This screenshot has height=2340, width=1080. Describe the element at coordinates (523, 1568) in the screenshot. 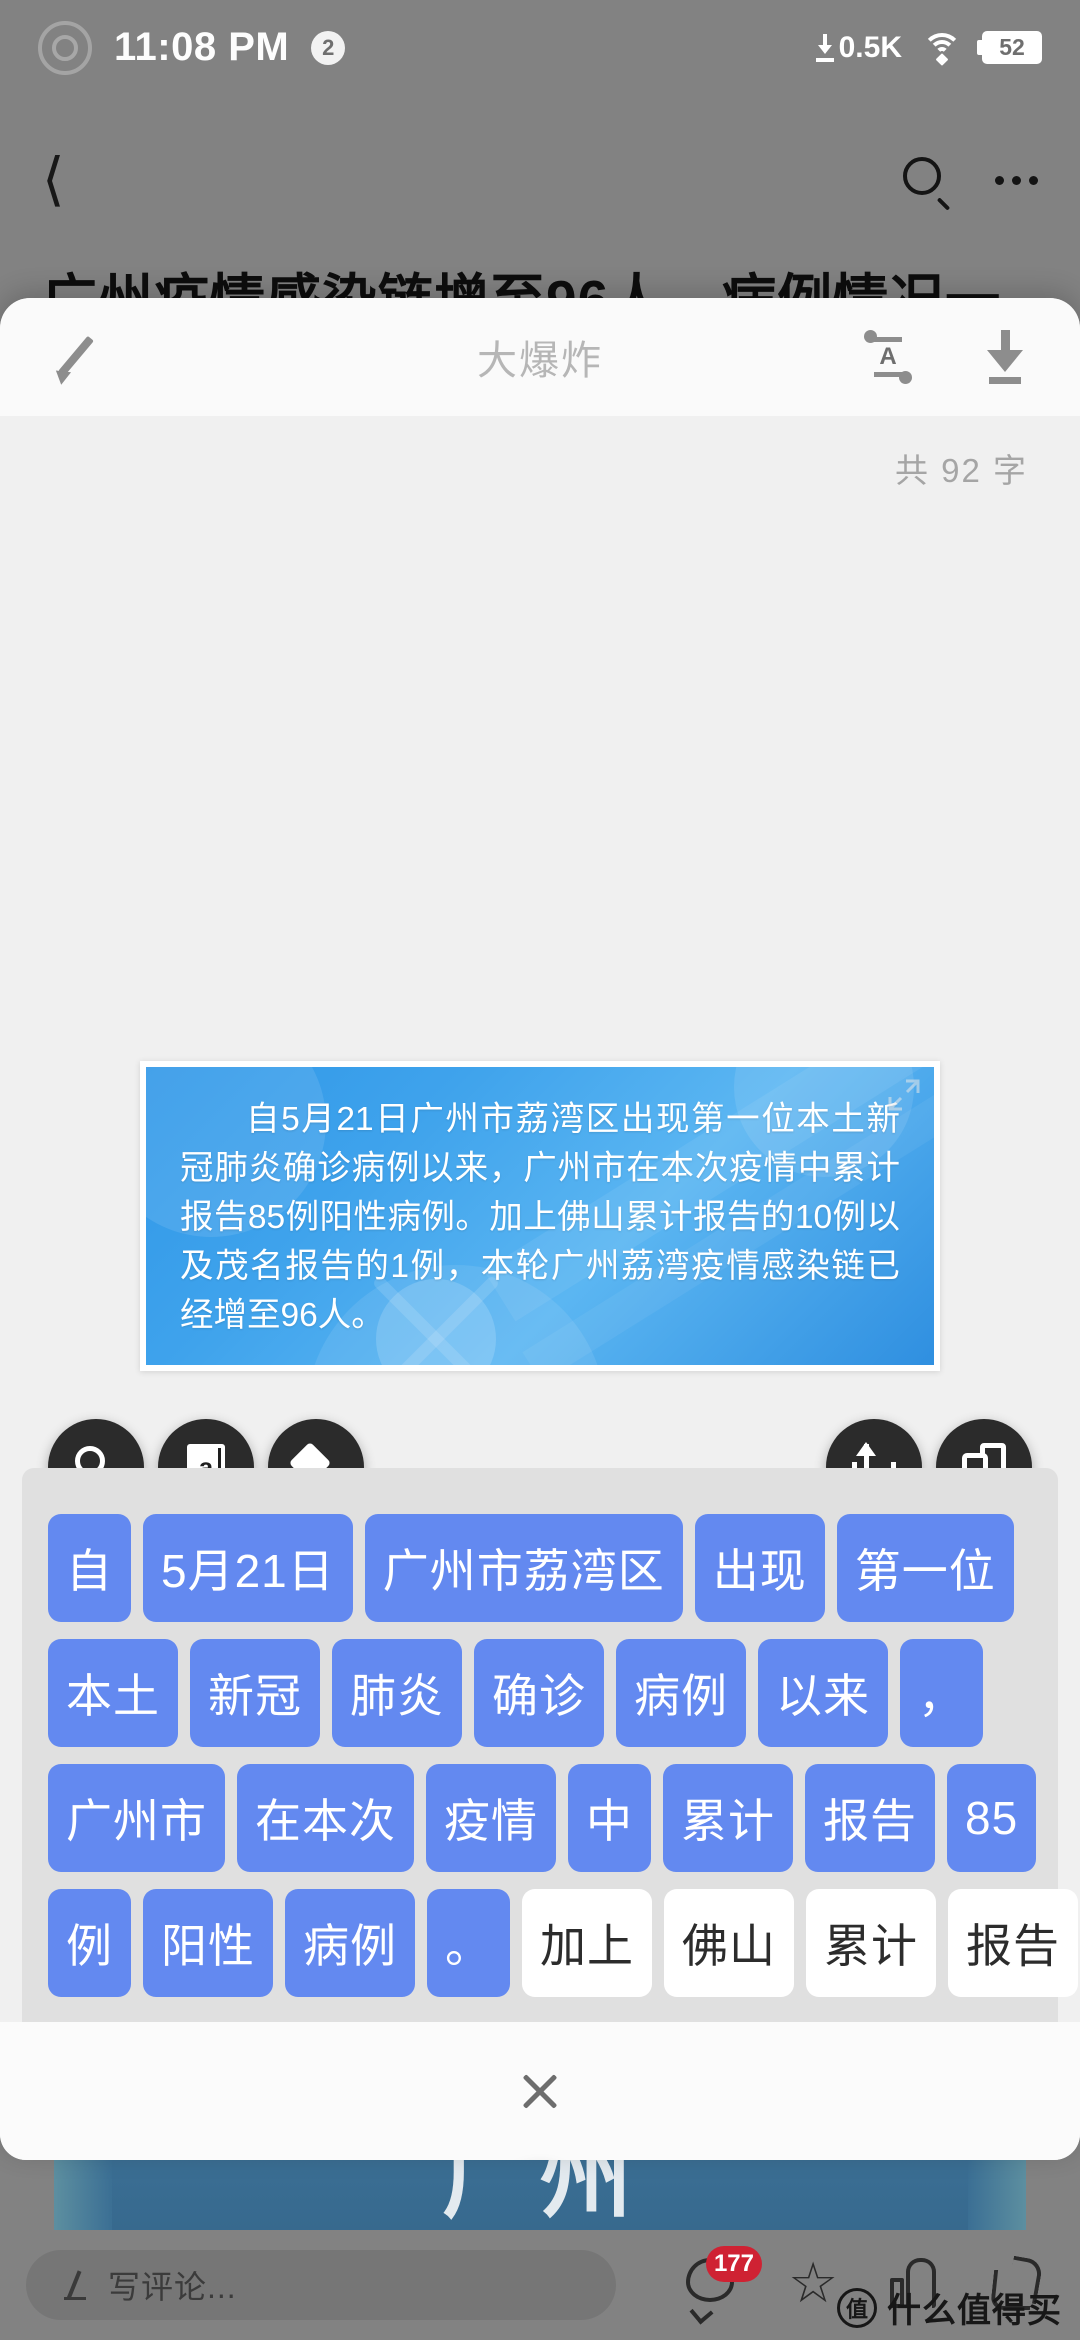

I see `word-chip: 广州市荔湾区` at that location.